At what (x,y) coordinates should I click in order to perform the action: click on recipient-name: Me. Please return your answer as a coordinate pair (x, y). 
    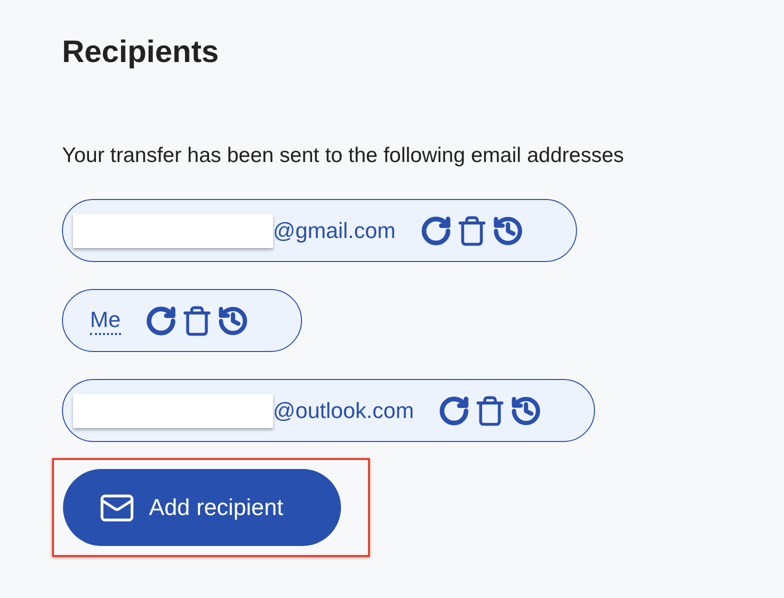
    Looking at the image, I should click on (105, 320).